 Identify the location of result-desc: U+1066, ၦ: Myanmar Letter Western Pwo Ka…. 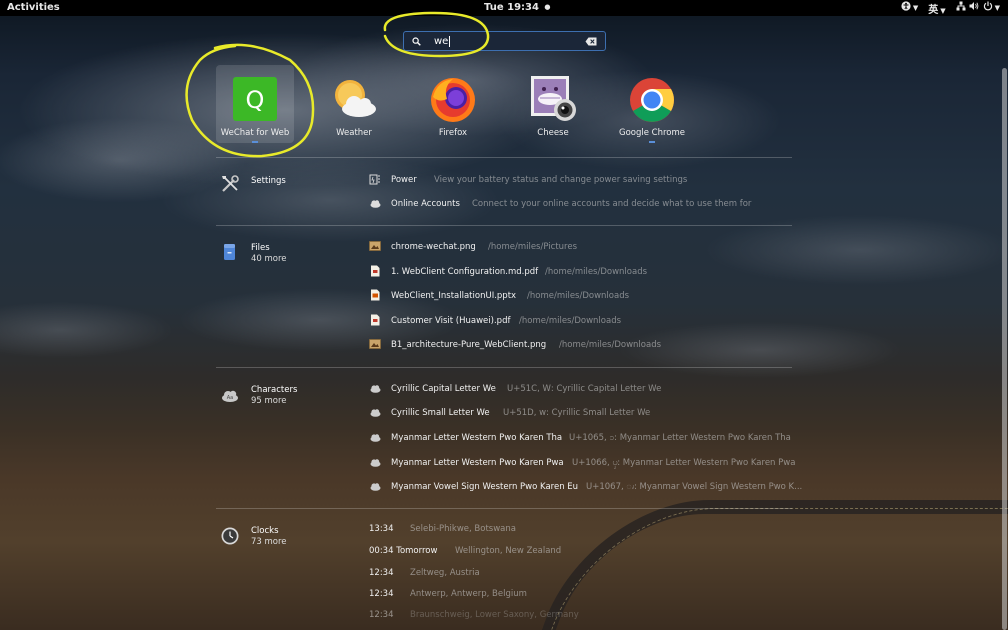
(684, 463).